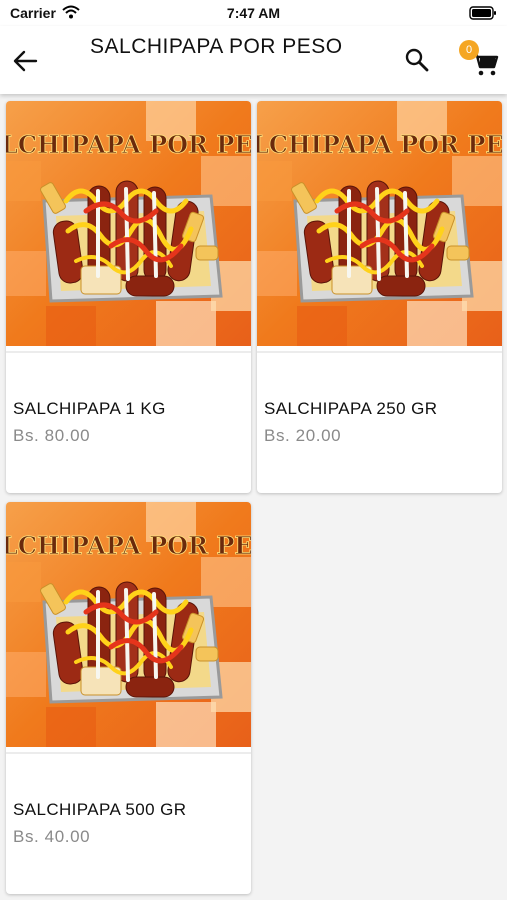 The height and width of the screenshot is (900, 507). I want to click on page-title: SALCHIPAPA POR PESO, so click(216, 46).